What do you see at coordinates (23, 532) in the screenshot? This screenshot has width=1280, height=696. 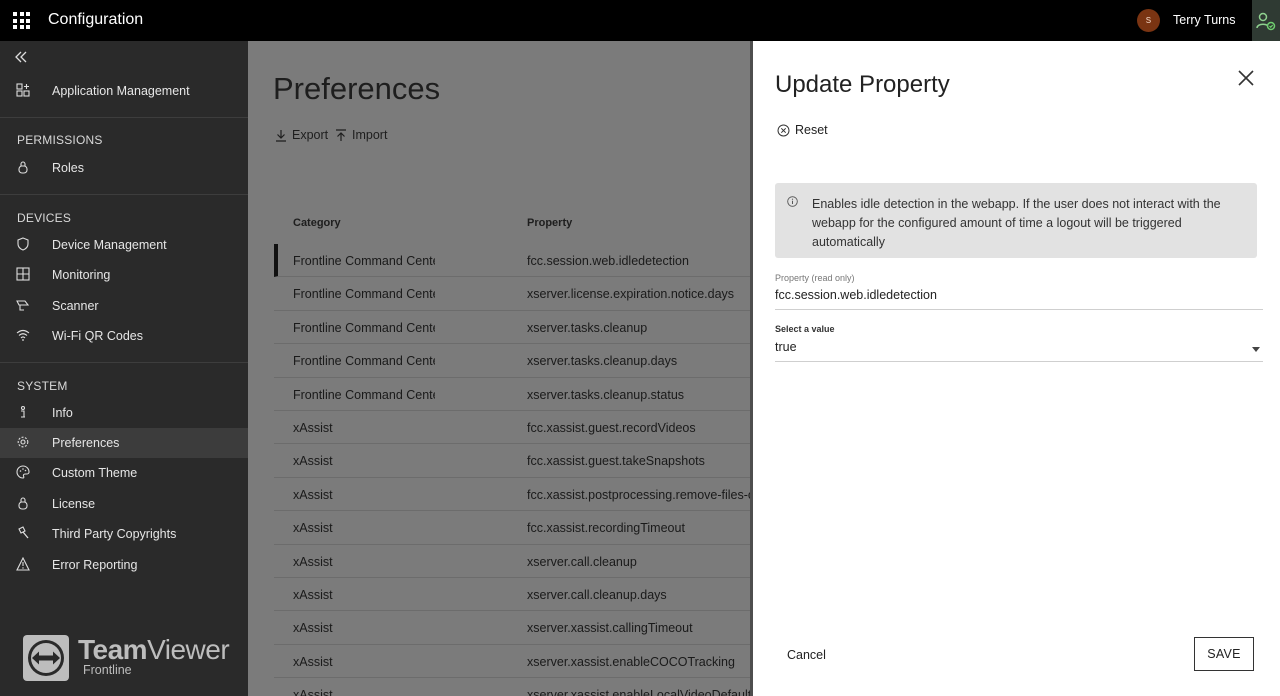 I see `gavel-icon` at bounding box center [23, 532].